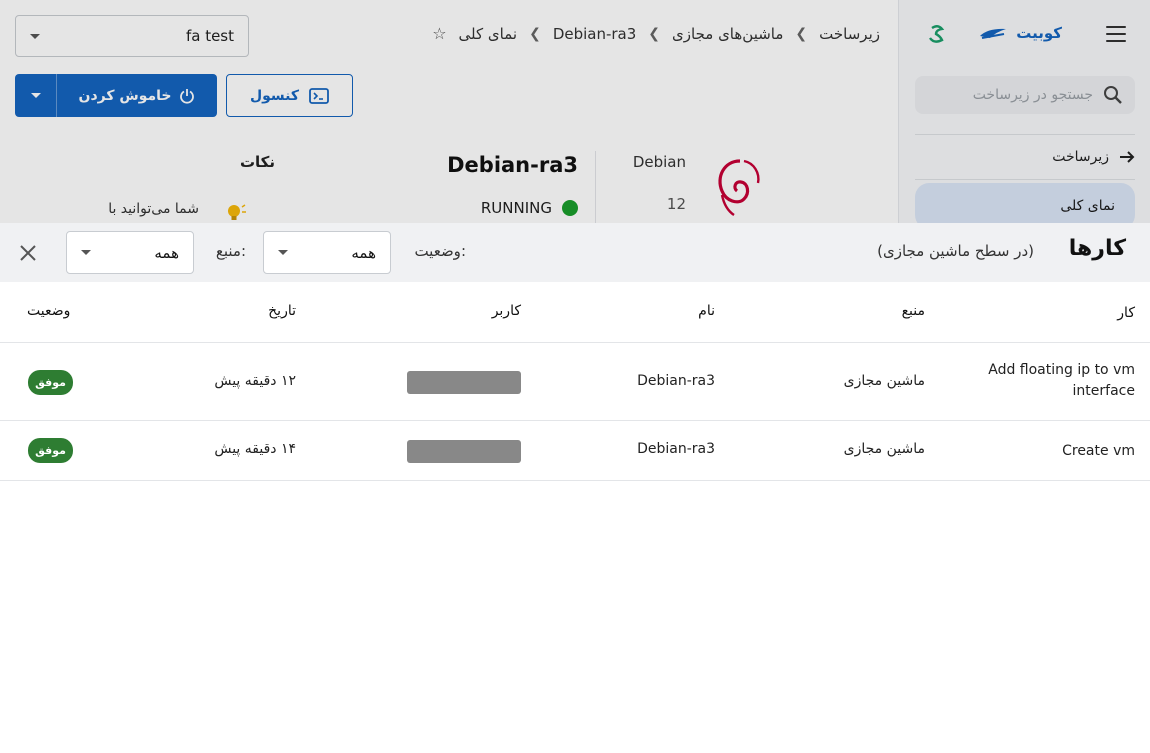 The height and width of the screenshot is (753, 1150). I want to click on job-date: ۱۲ دقیقه پیش, so click(255, 381).